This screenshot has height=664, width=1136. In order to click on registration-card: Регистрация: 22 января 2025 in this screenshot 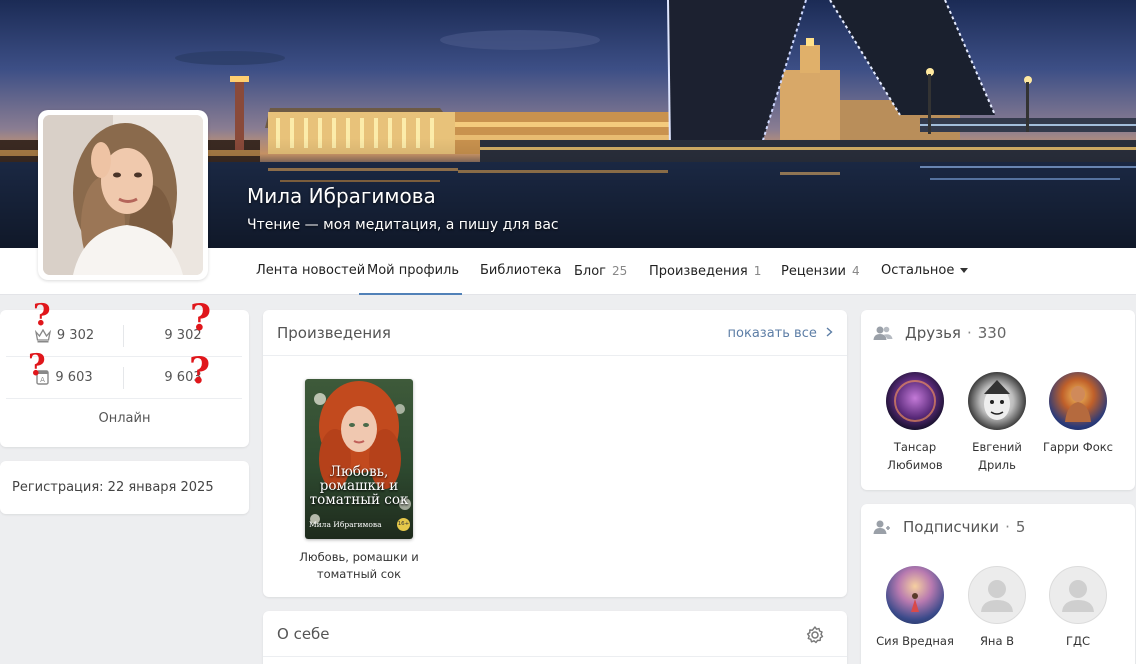, I will do `click(124, 487)`.